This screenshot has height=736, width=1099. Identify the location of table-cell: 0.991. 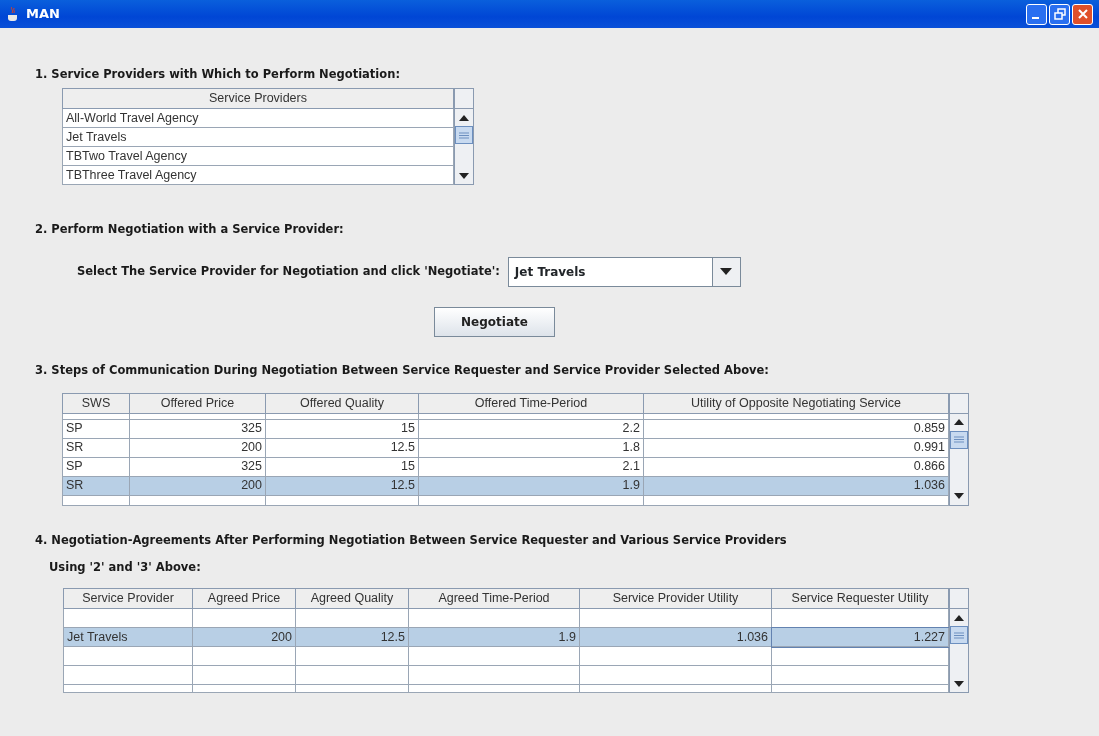
(796, 448).